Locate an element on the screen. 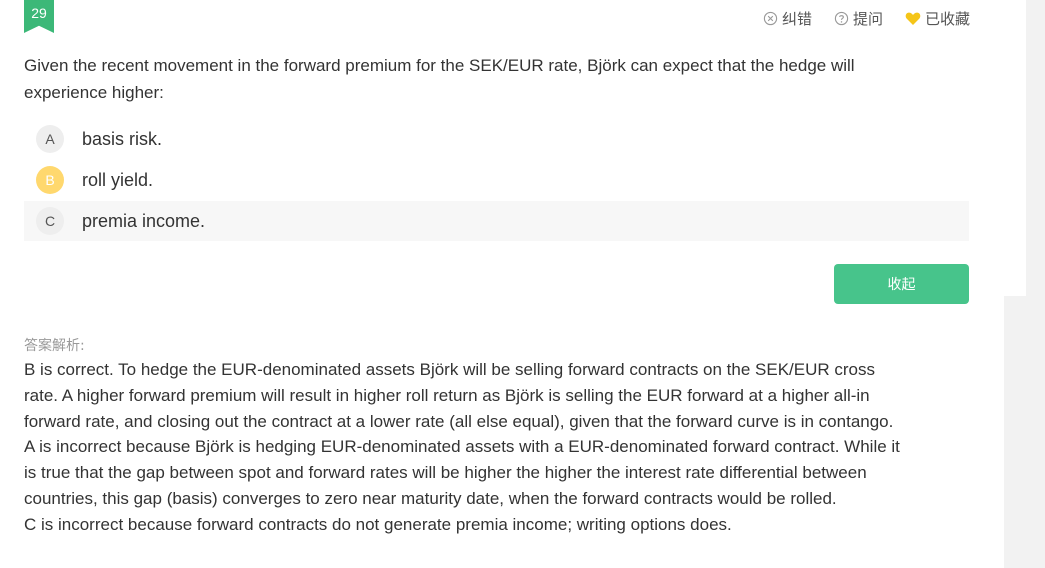 Image resolution: width=1045 pixels, height=568 pixels. favorite-button: 已收藏 is located at coordinates (937, 18).